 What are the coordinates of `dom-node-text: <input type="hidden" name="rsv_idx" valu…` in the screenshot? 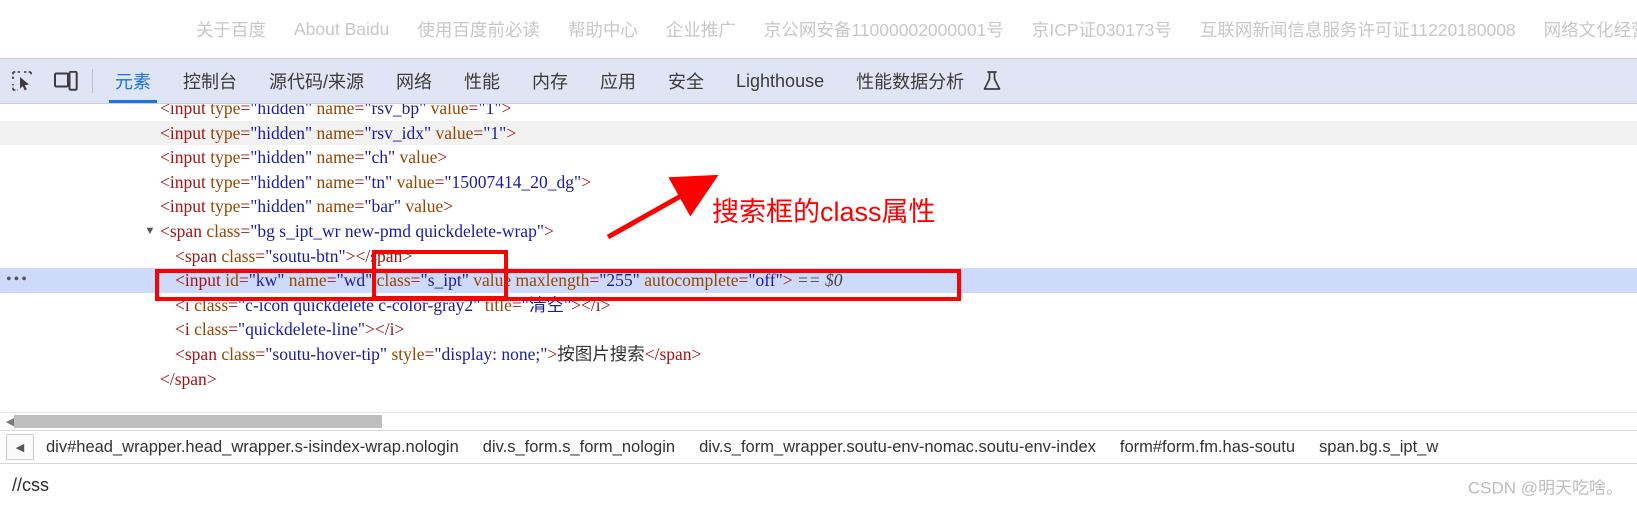 It's located at (338, 133).